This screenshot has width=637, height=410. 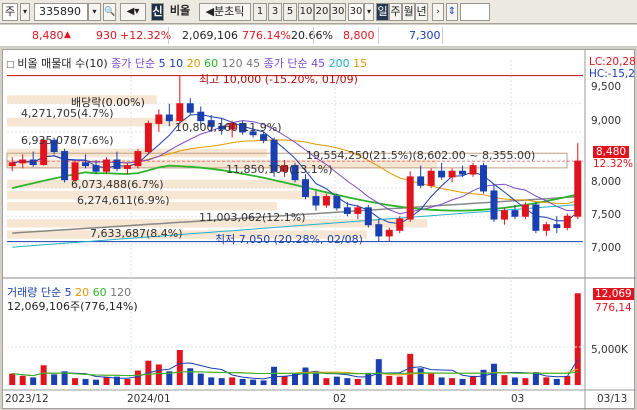 What do you see at coordinates (260, 12) in the screenshot?
I see `tf-1-button: 1` at bounding box center [260, 12].